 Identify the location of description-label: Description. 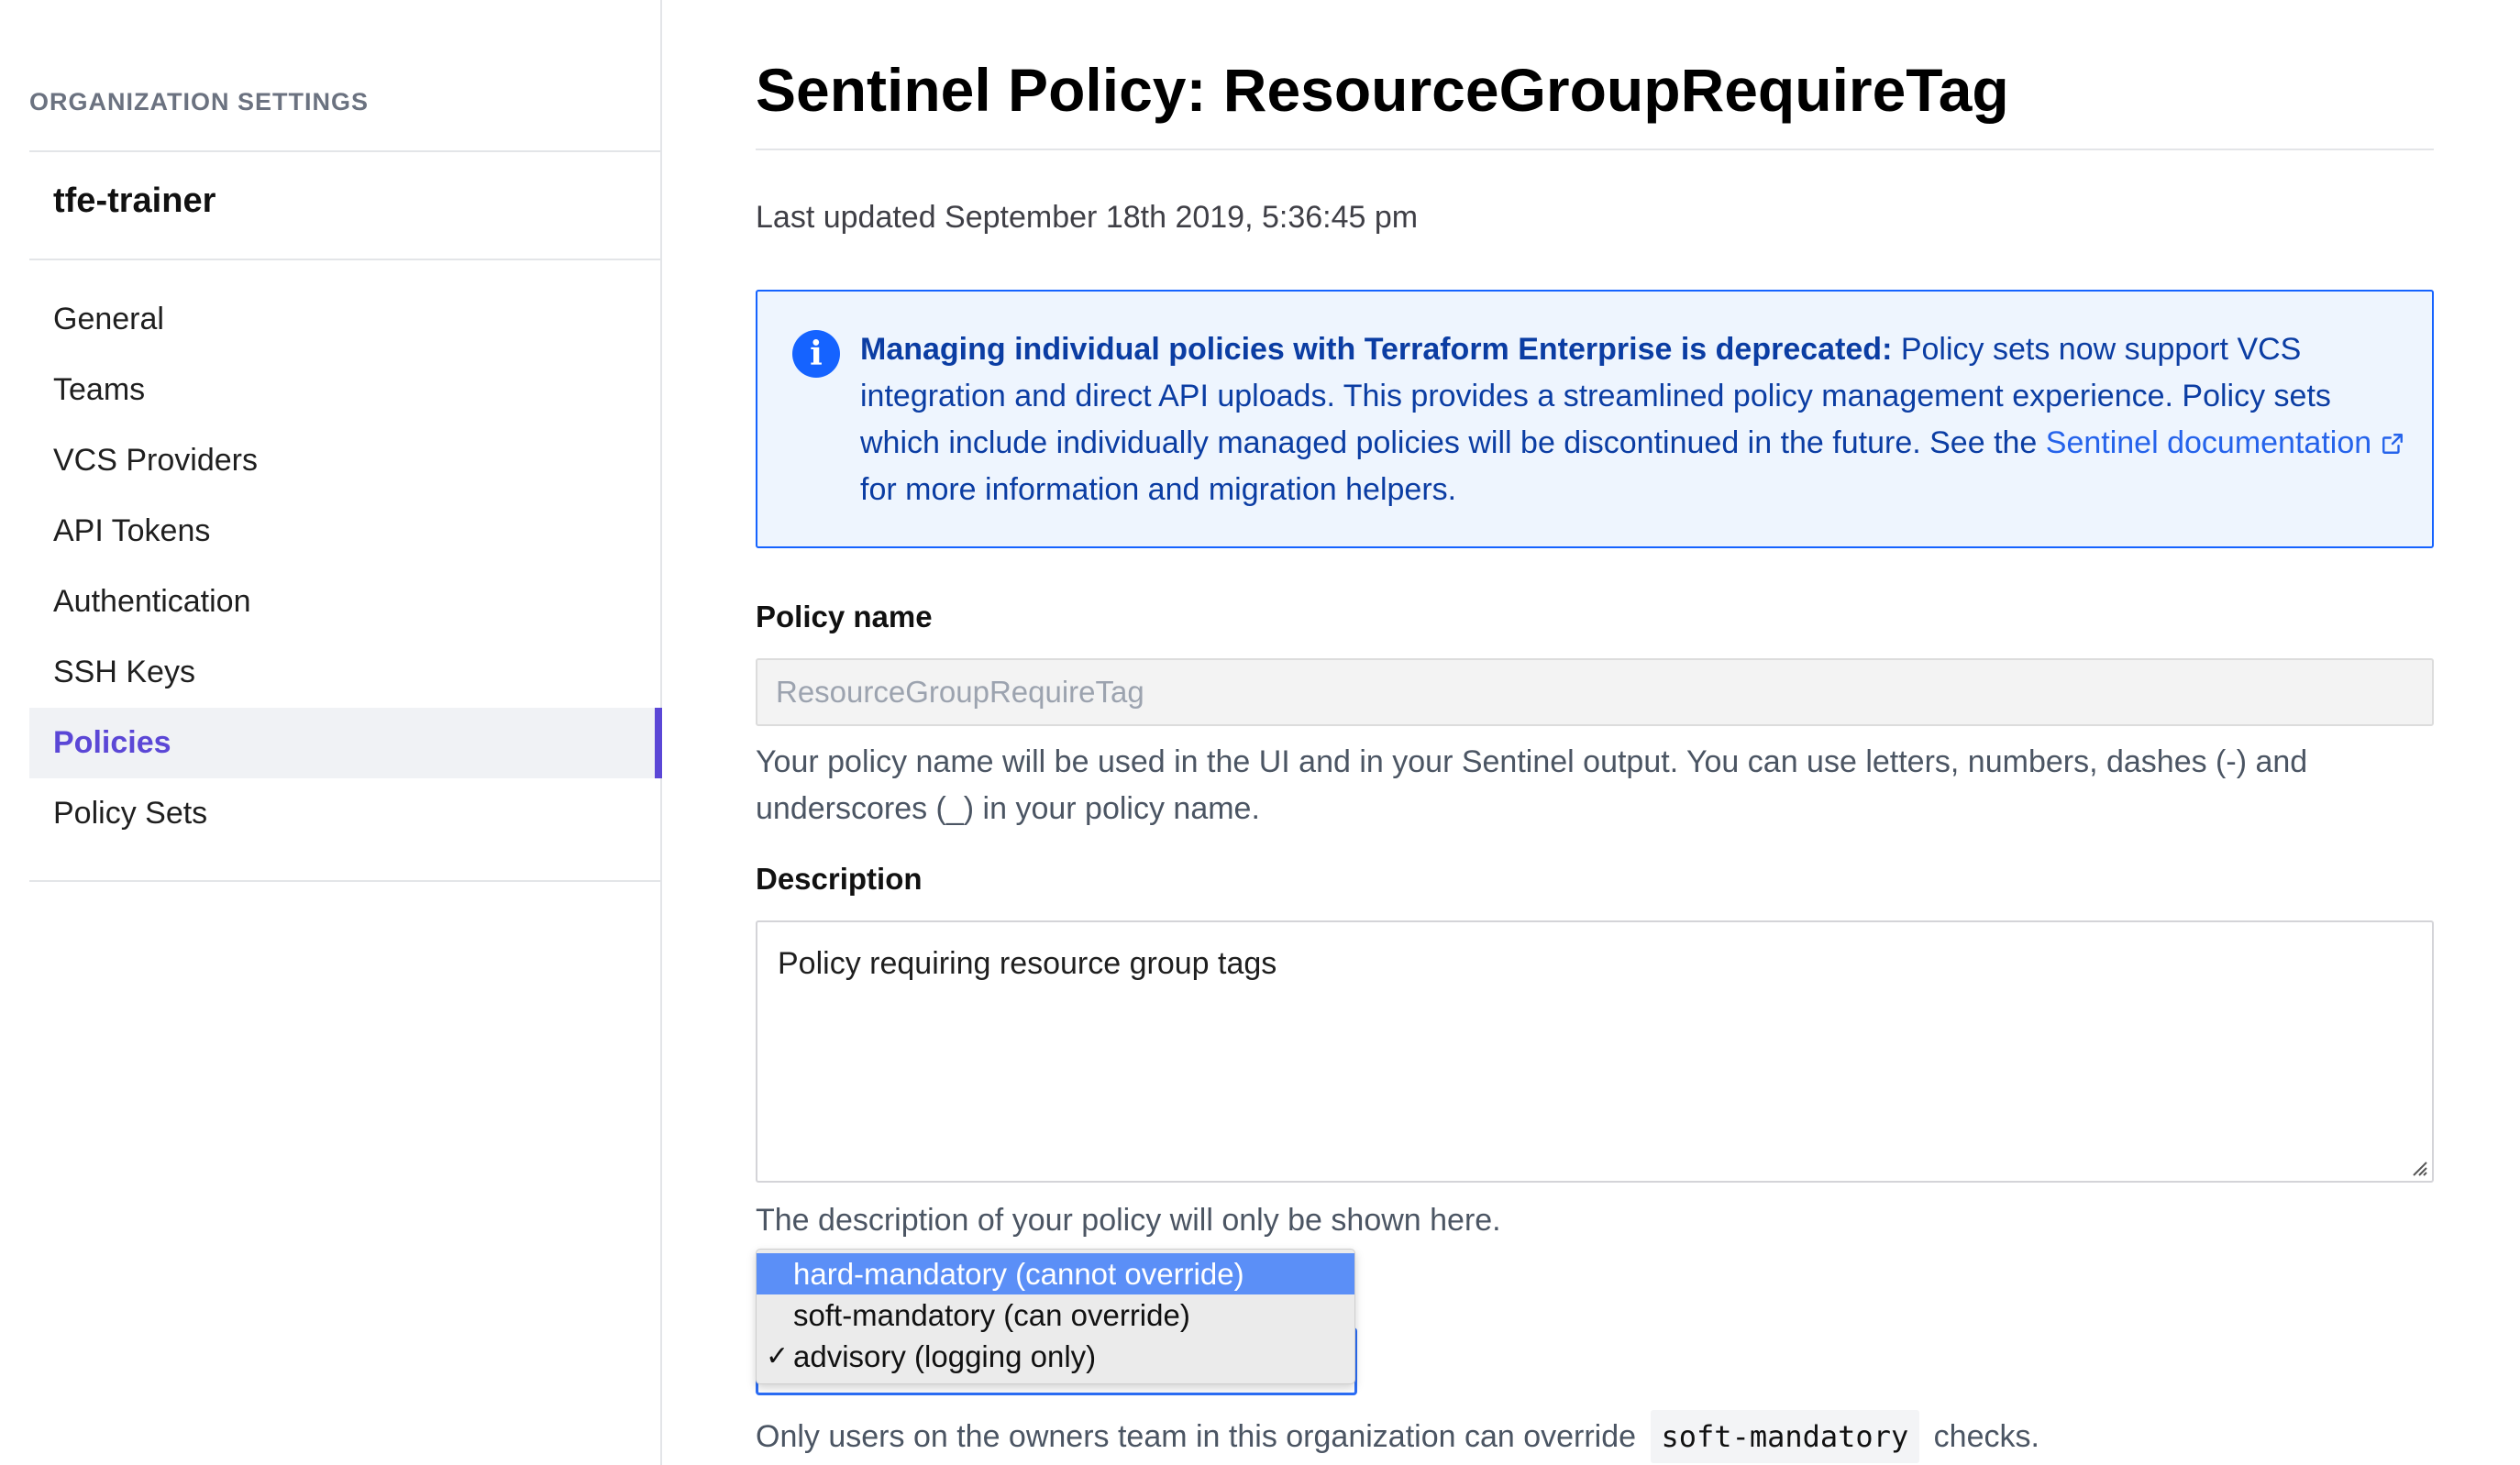
(839, 879).